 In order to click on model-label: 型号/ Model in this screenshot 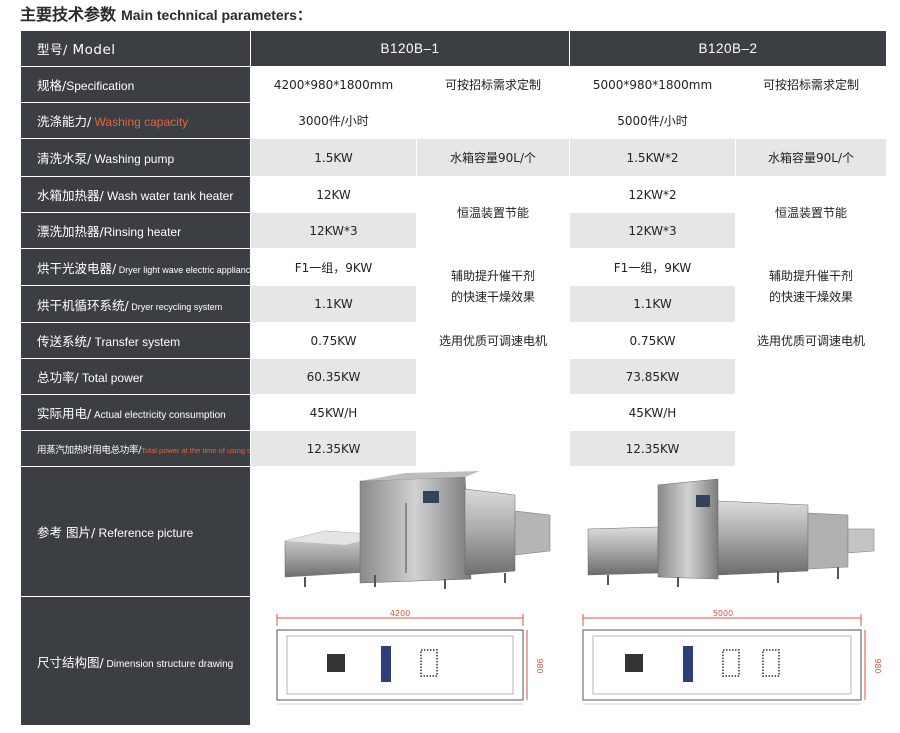, I will do `click(135, 48)`.